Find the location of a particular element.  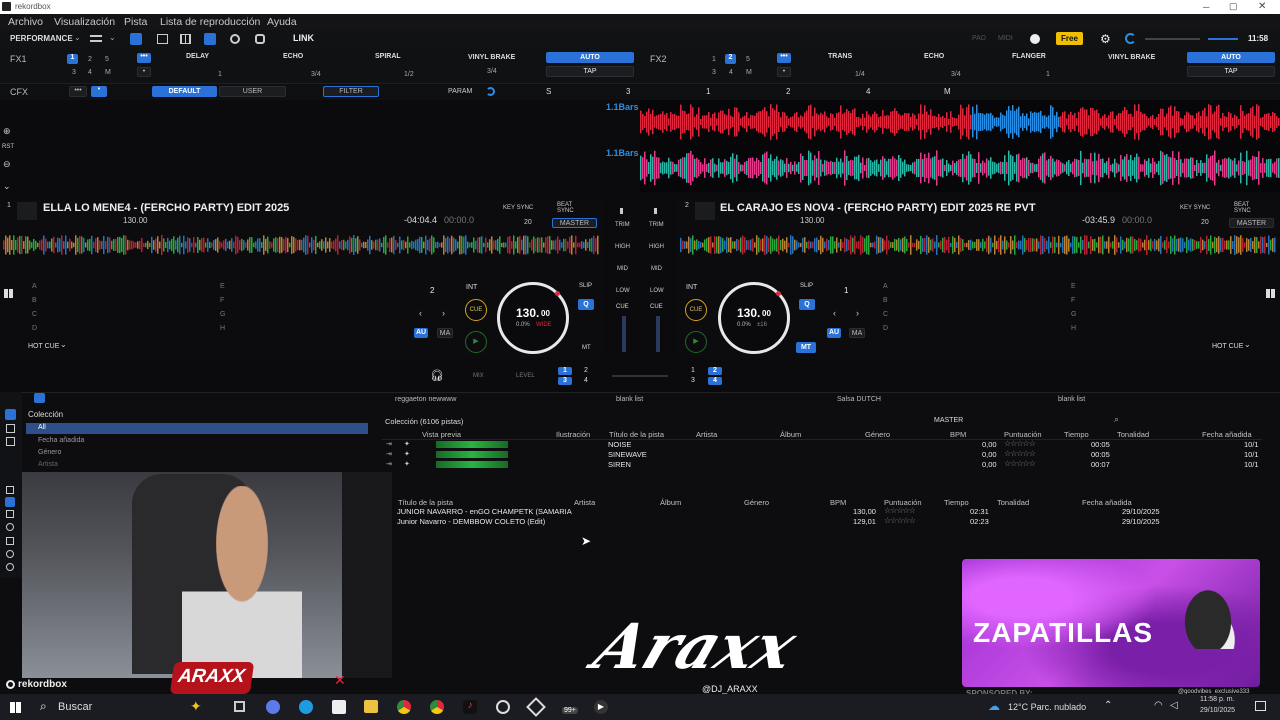

zoom-in-icon: ⊕ is located at coordinates (7, 131).